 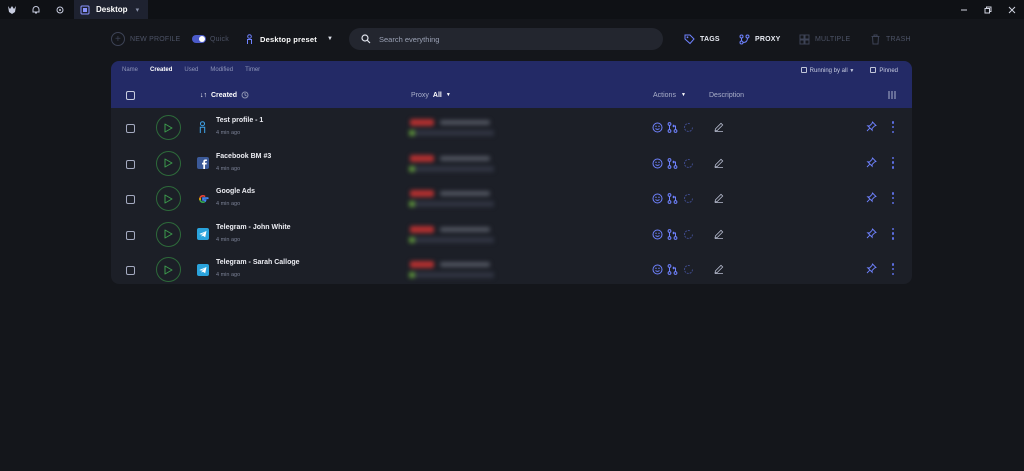 What do you see at coordinates (768, 39) in the screenshot?
I see `proxy-label: PROXY` at bounding box center [768, 39].